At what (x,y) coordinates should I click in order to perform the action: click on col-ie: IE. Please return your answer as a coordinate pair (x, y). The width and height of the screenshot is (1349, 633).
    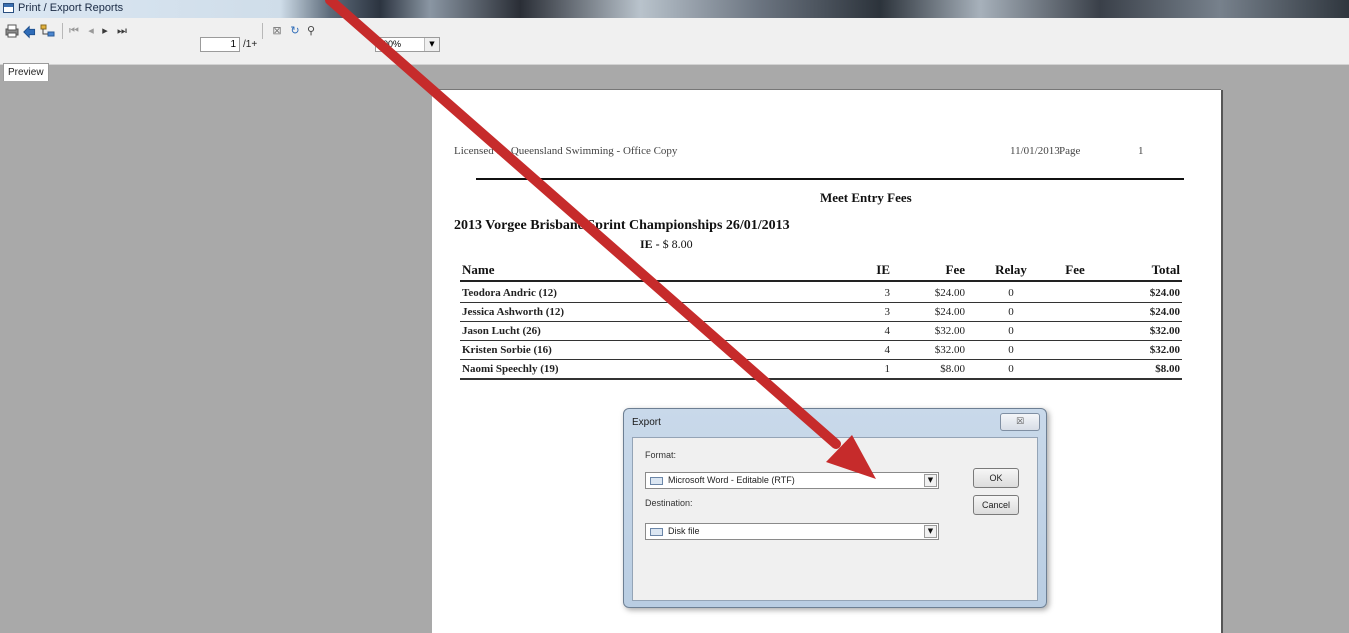
    Looking at the image, I should click on (883, 269).